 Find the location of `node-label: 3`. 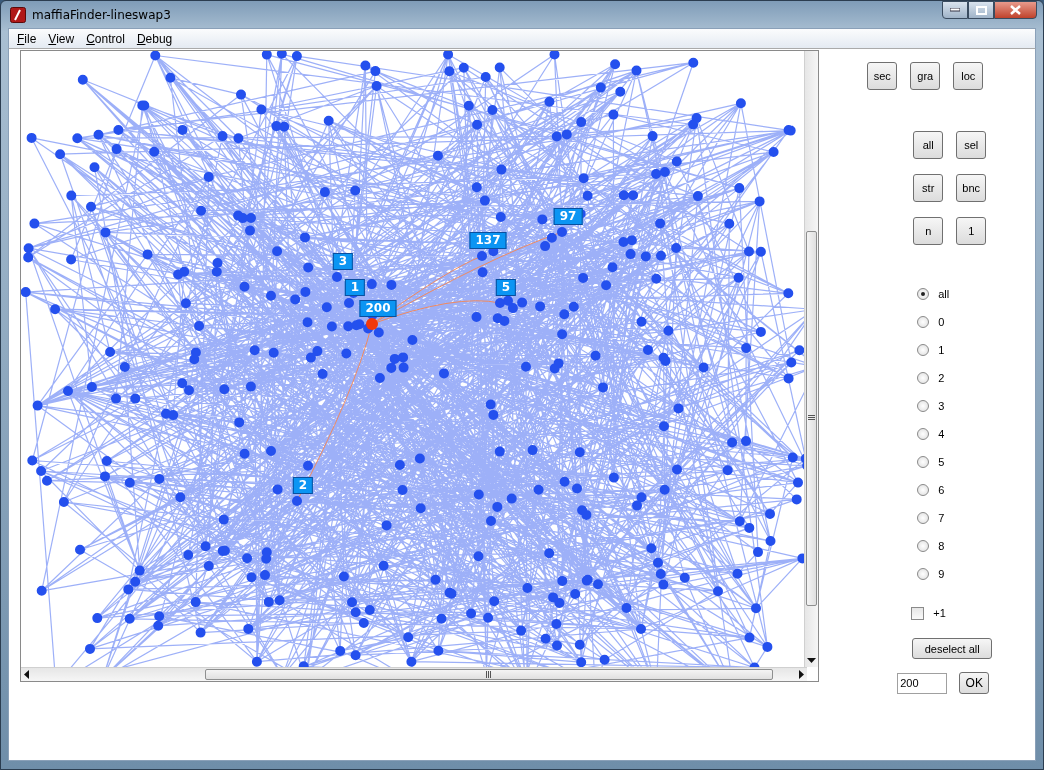

node-label: 3 is located at coordinates (343, 261).